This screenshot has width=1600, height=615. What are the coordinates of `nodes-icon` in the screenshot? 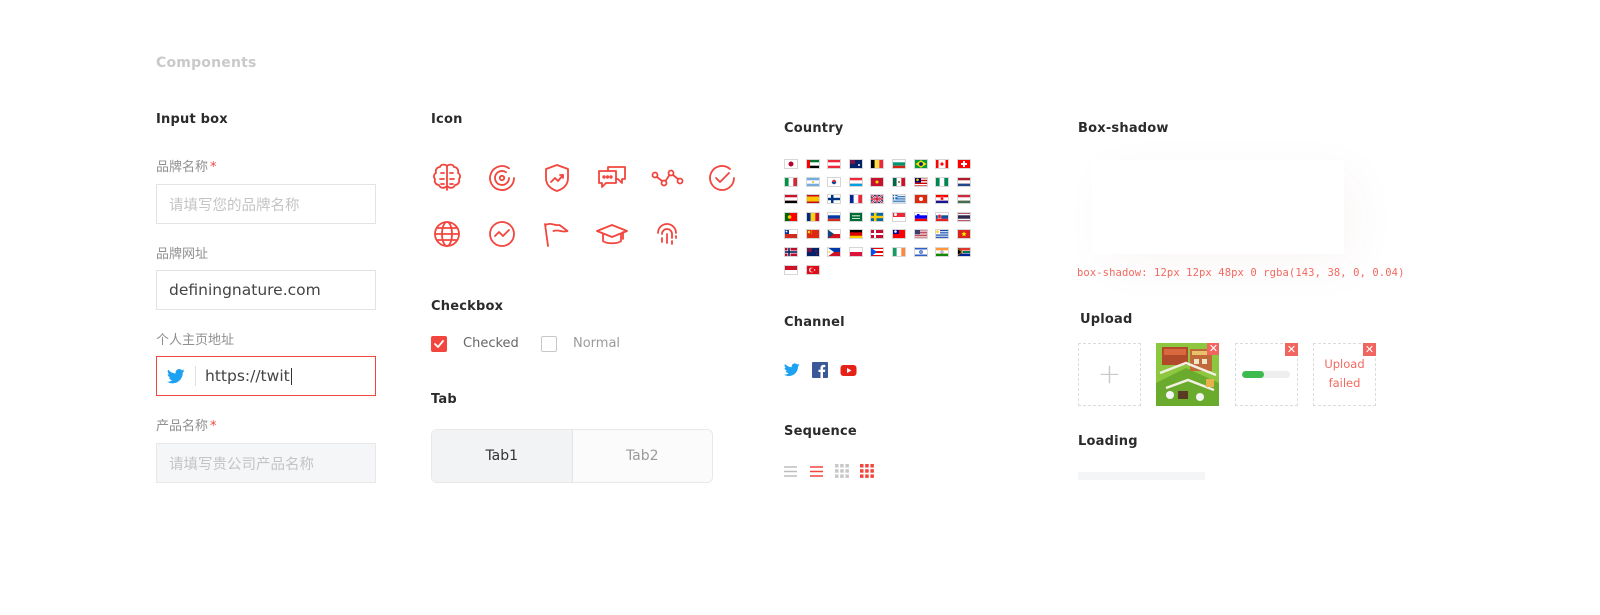 It's located at (667, 178).